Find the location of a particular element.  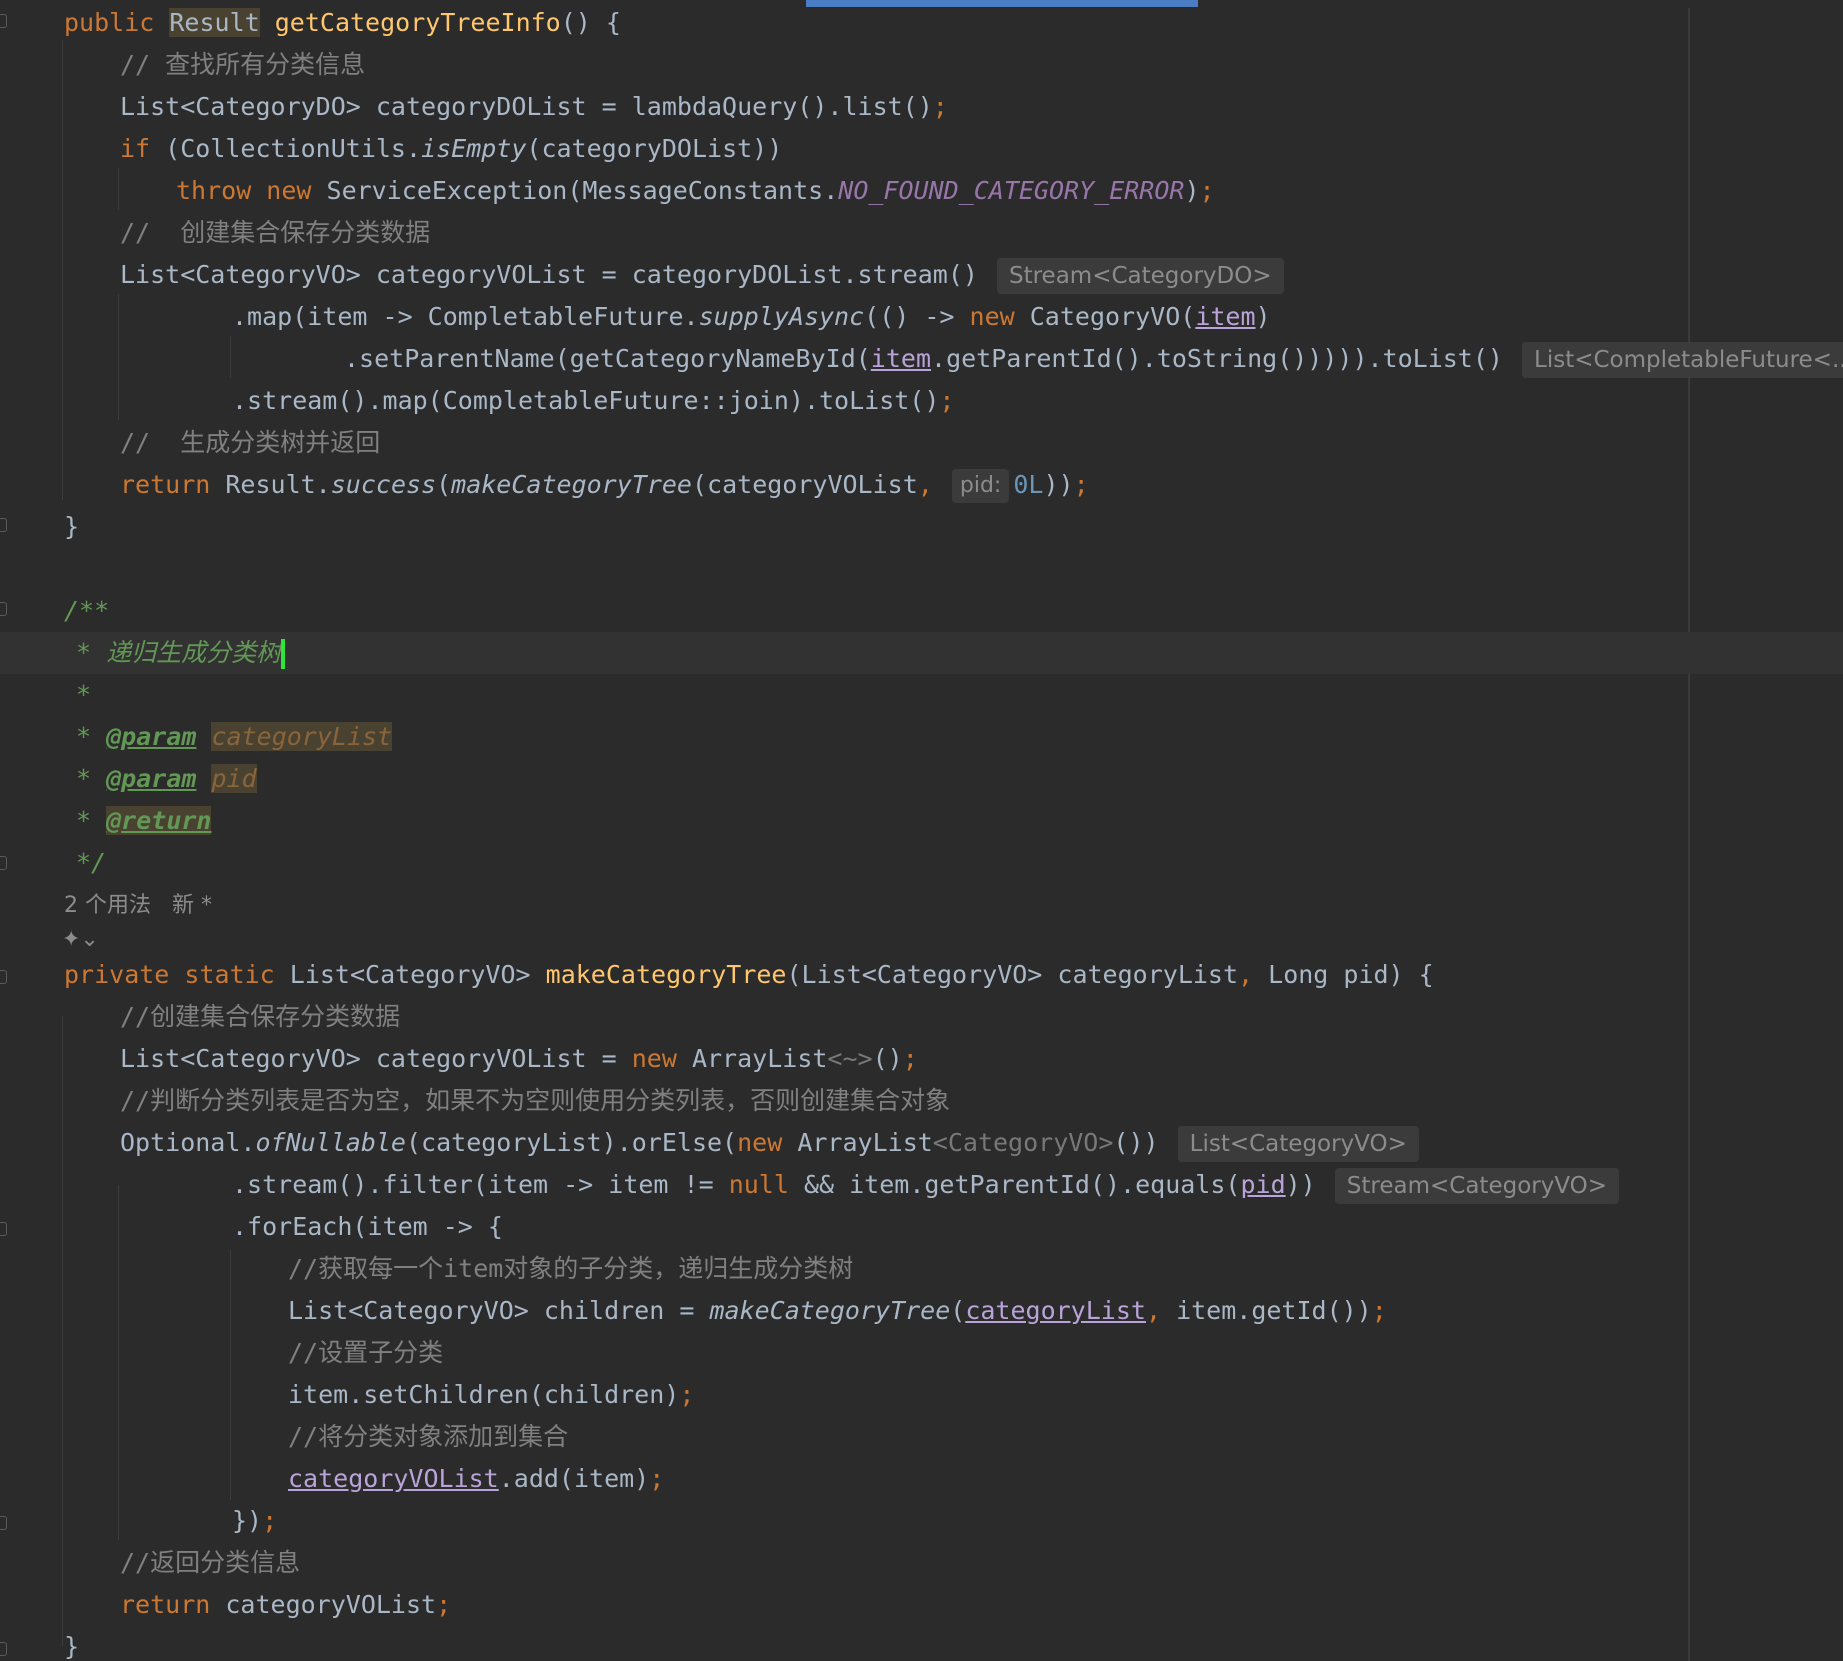

code-line: */ is located at coordinates (91, 863).